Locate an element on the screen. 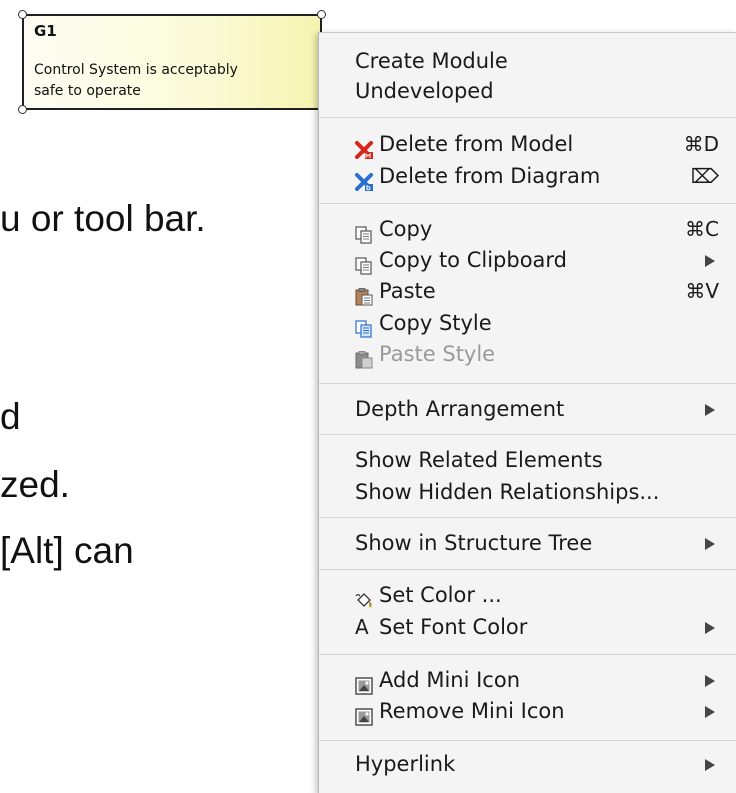  copy-style-icon is located at coordinates (364, 326).